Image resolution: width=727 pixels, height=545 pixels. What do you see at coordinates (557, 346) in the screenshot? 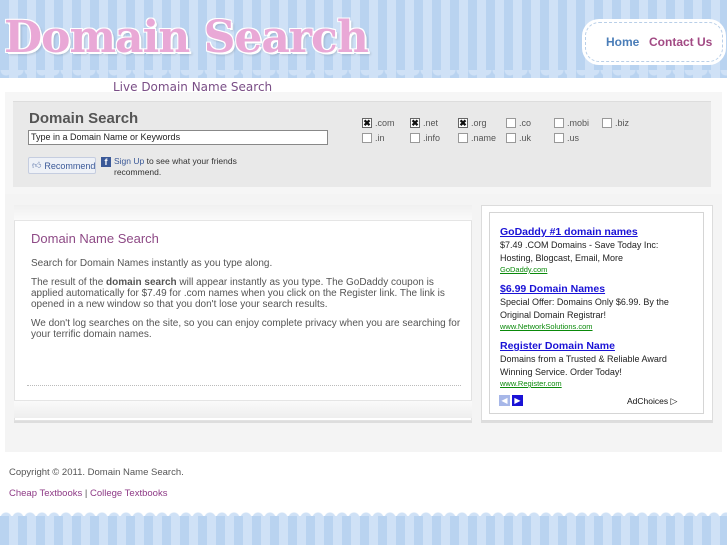
I see `ad-title-link: Register Domain Name` at bounding box center [557, 346].